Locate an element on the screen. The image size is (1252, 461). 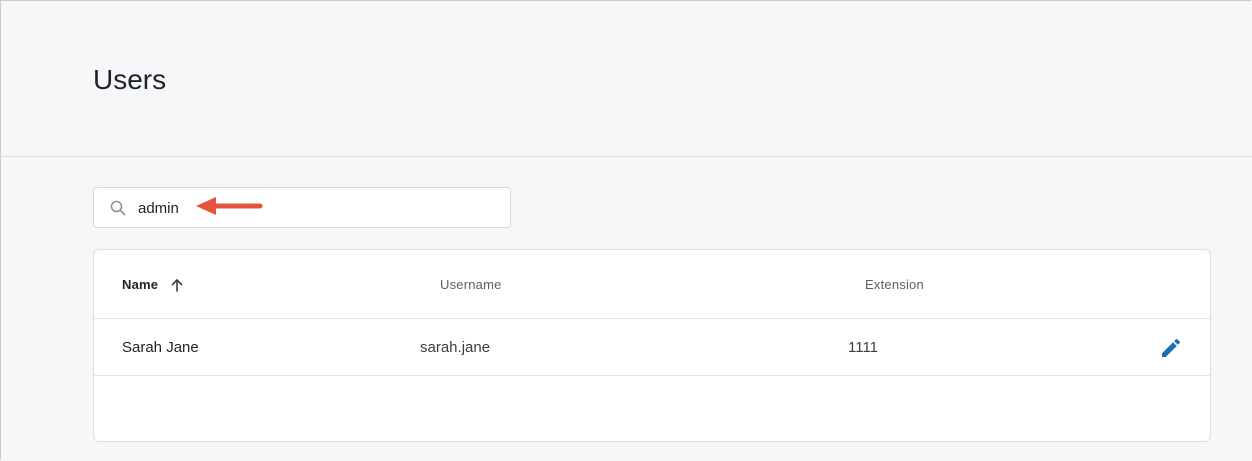
column-header-extension: Extension is located at coordinates (894, 285).